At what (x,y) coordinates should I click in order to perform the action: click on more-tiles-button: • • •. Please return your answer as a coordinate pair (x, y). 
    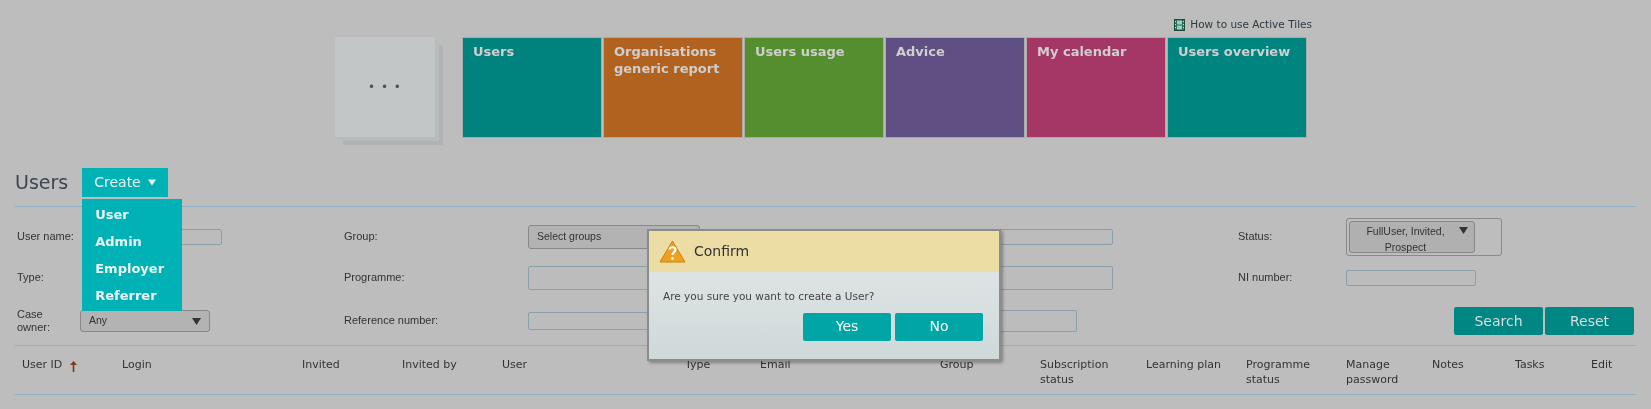
    Looking at the image, I should click on (385, 87).